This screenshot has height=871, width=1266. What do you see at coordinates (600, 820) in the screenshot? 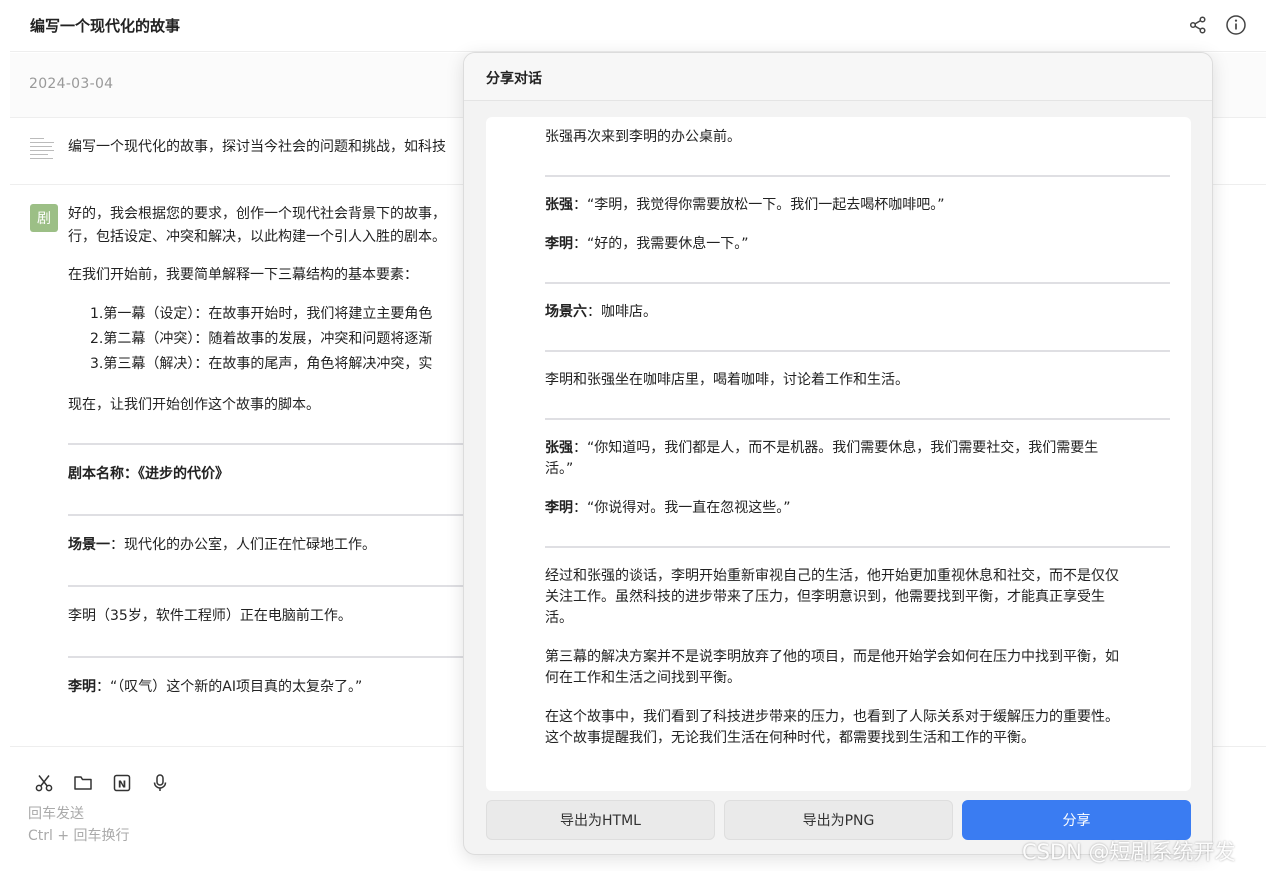
I see `export-html-button: 导出为HTML` at bounding box center [600, 820].